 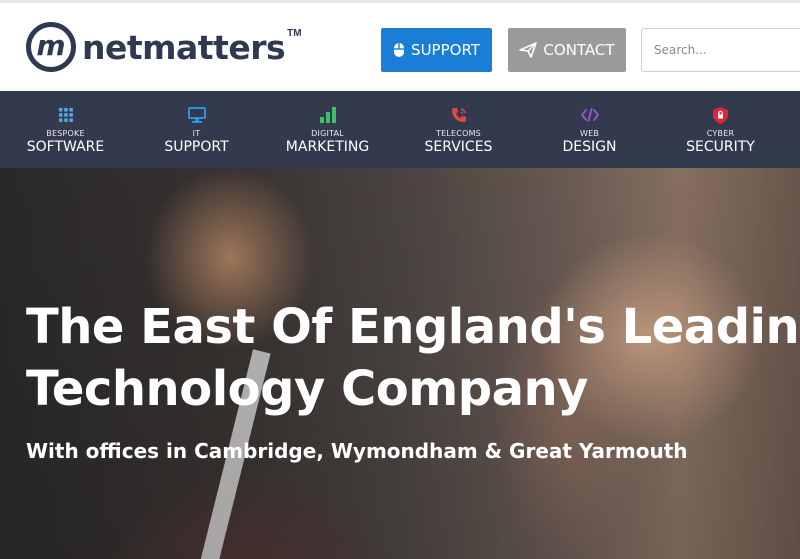 What do you see at coordinates (720, 147) in the screenshot?
I see `nav-item-label: SECURITY` at bounding box center [720, 147].